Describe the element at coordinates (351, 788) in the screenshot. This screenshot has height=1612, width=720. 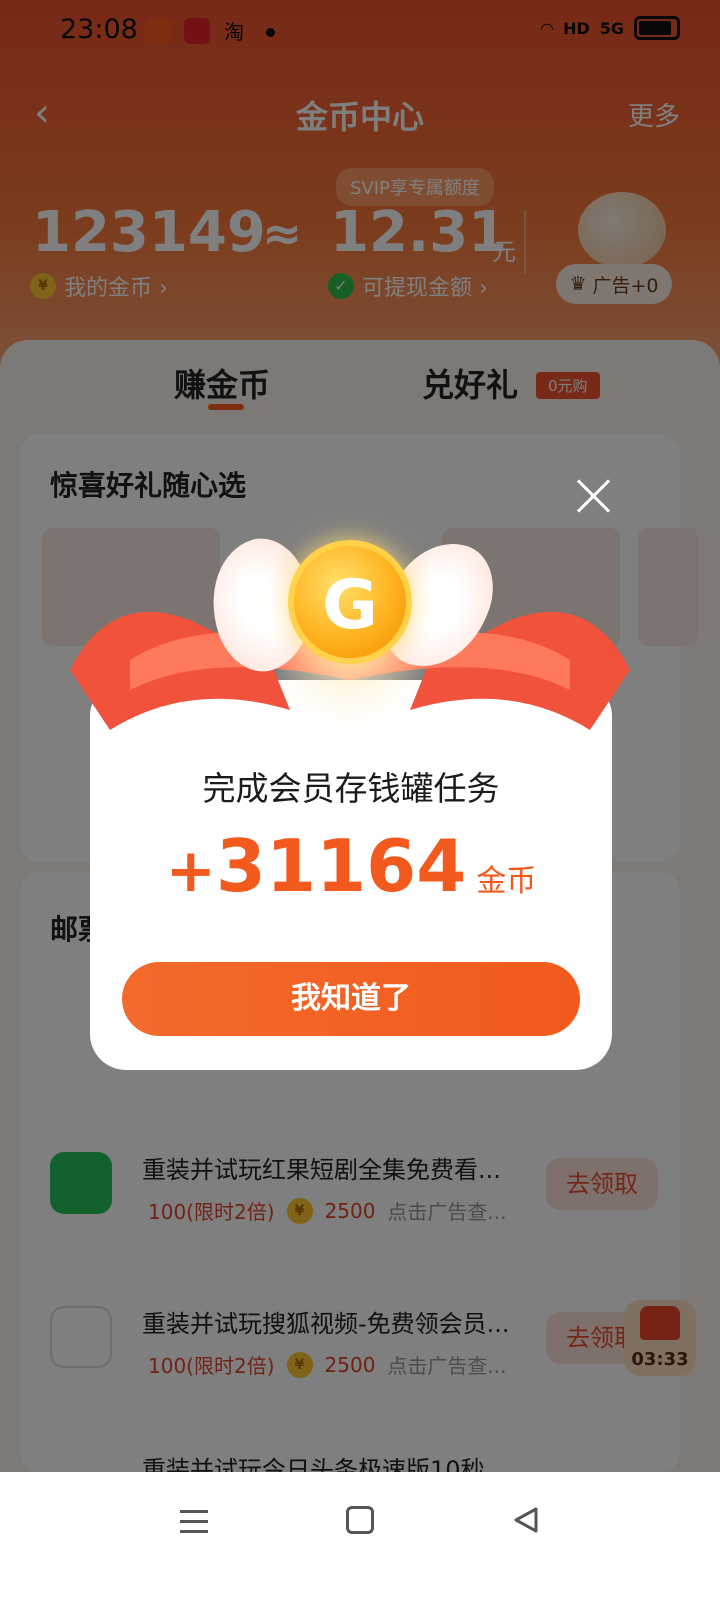
I see `modal-title: 完成会员存钱罐任务` at that location.